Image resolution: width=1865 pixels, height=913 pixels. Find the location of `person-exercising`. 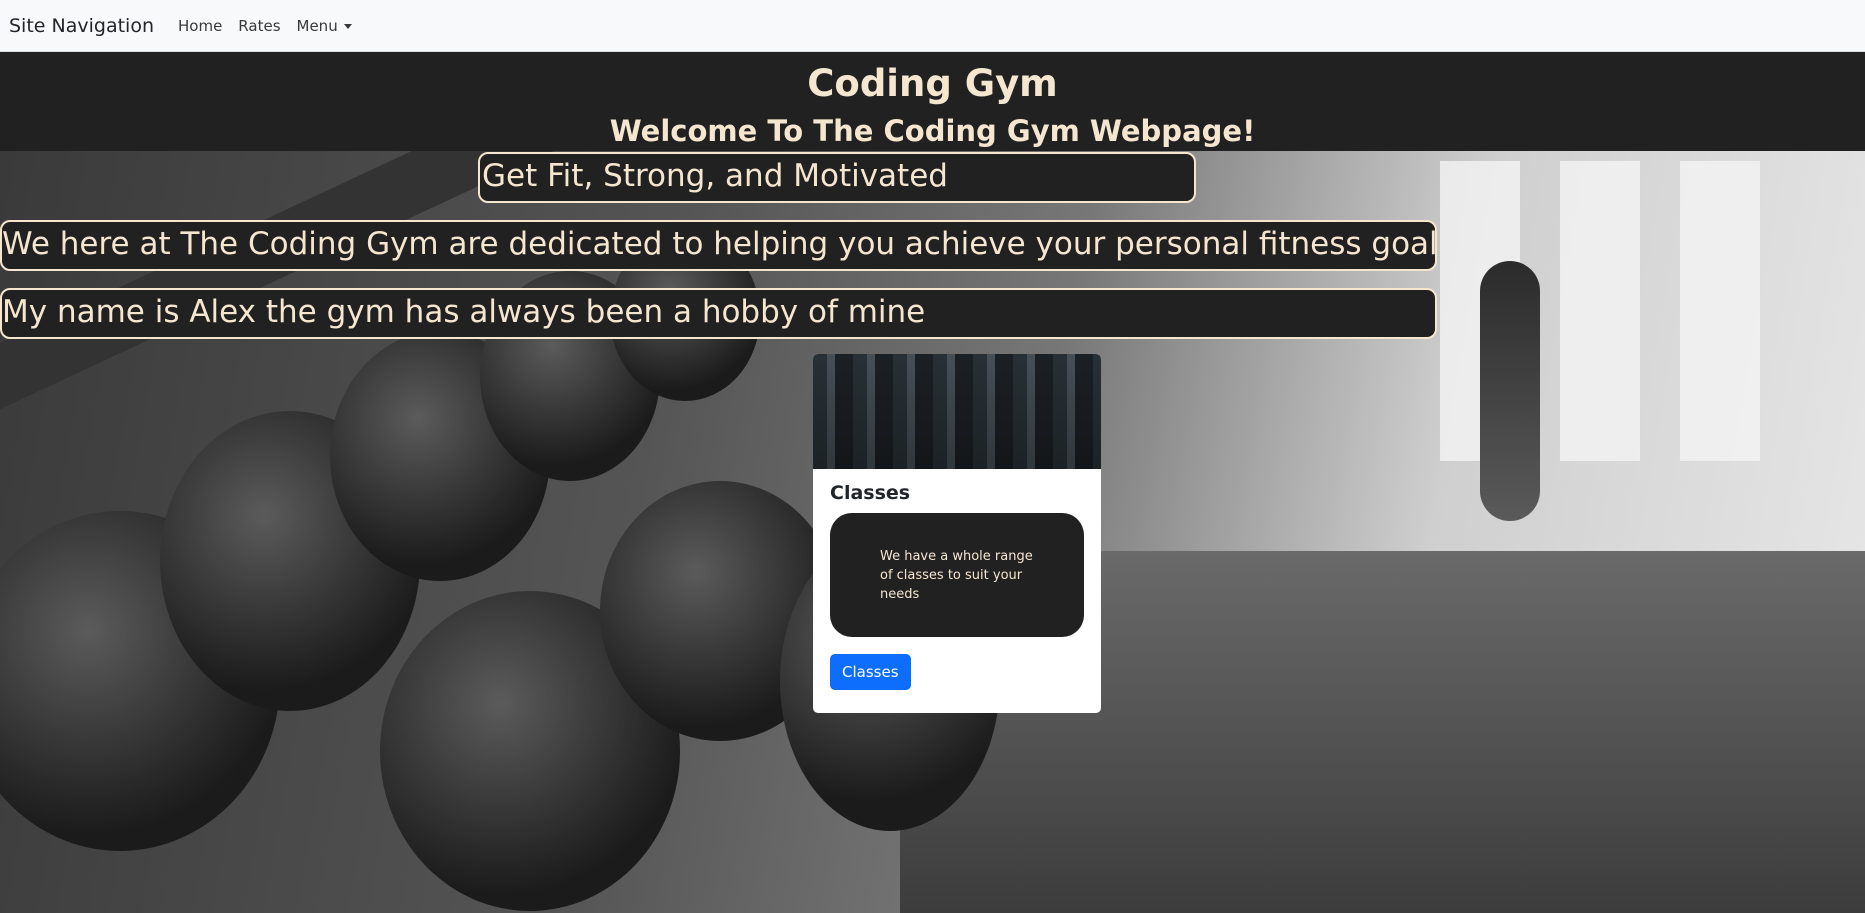

person-exercising is located at coordinates (1510, 391).